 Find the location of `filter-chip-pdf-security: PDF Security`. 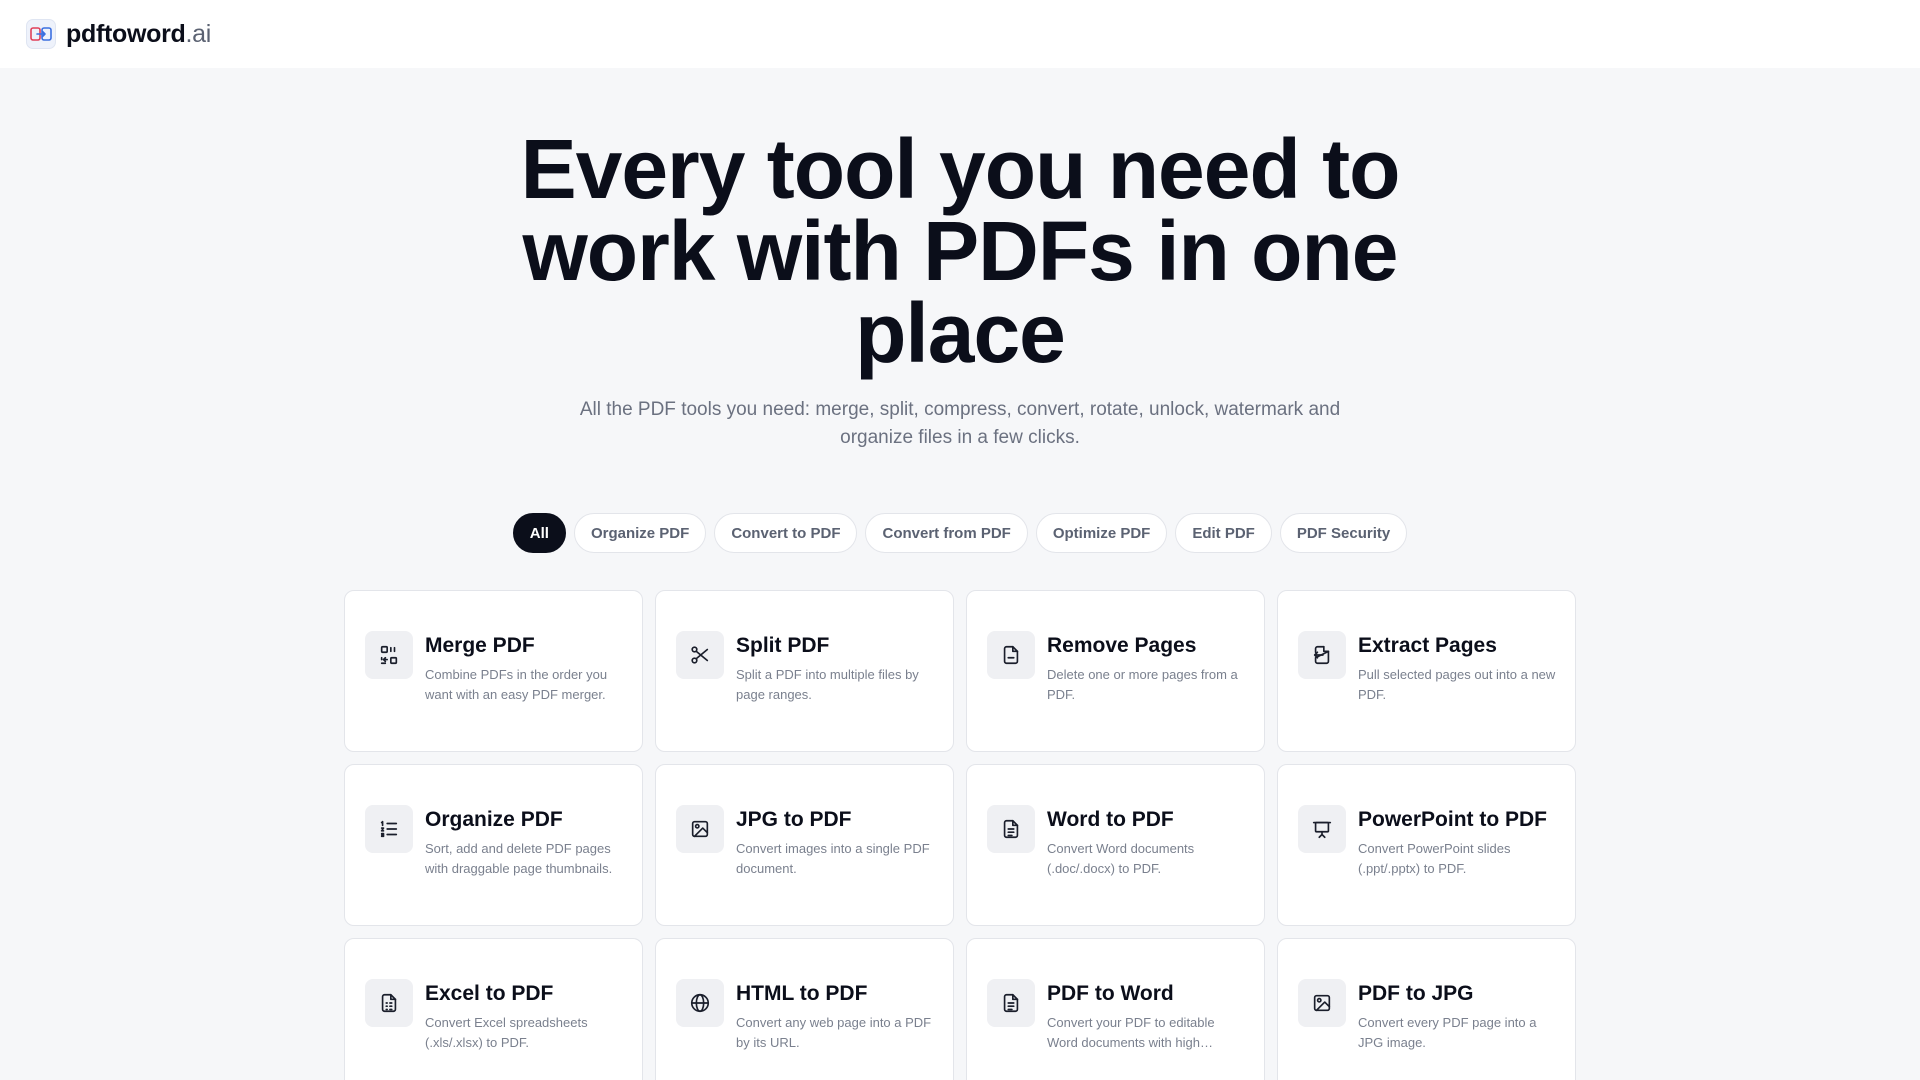

filter-chip-pdf-security: PDF Security is located at coordinates (1343, 533).